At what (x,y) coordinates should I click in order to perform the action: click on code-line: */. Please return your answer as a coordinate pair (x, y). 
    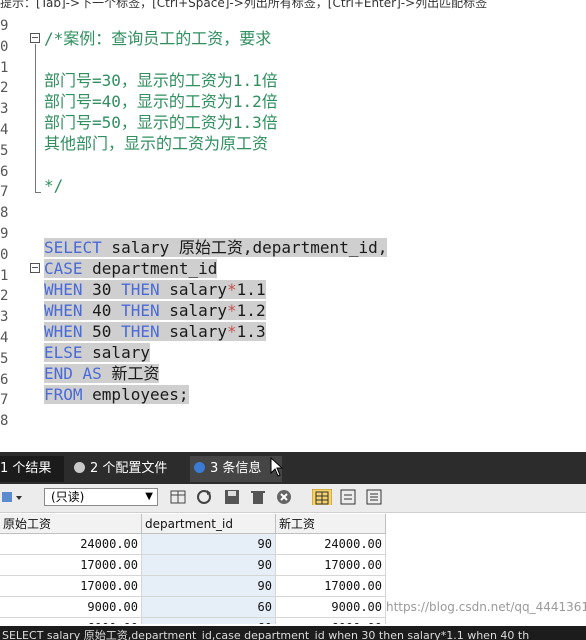
    Looking at the image, I should click on (53, 185).